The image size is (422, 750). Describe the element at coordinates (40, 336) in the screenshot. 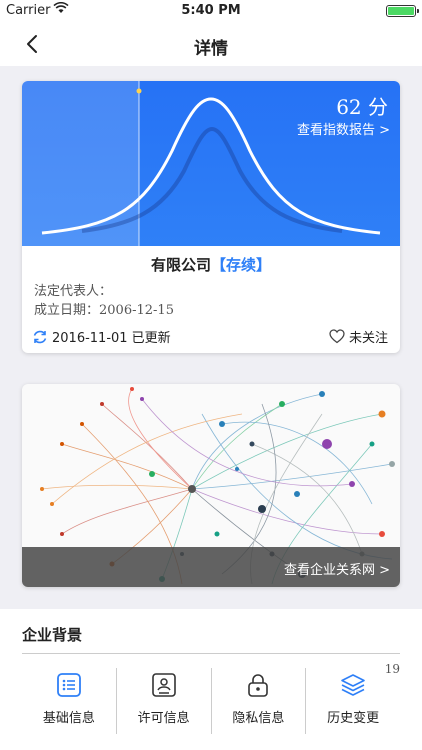

I see `refresh-icon` at that location.